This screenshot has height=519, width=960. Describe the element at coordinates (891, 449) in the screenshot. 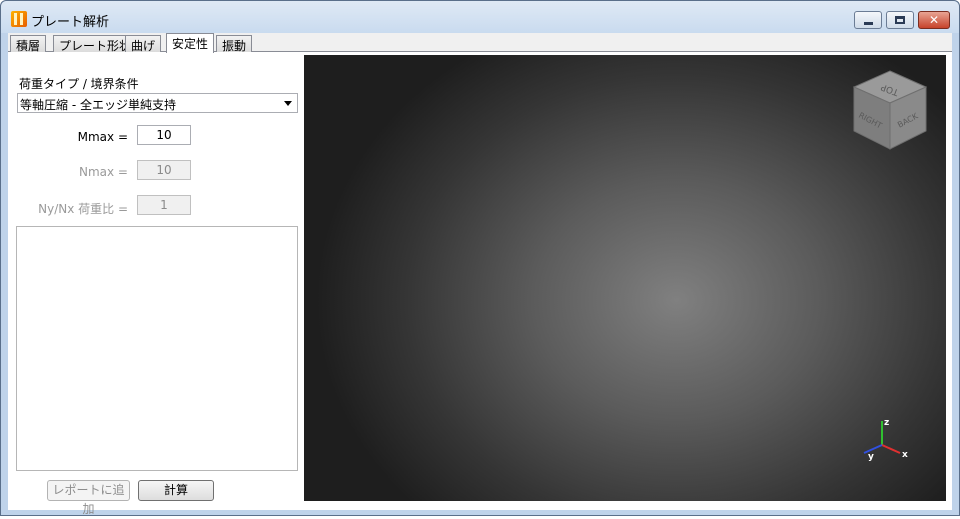

I see `x-axis-line` at that location.